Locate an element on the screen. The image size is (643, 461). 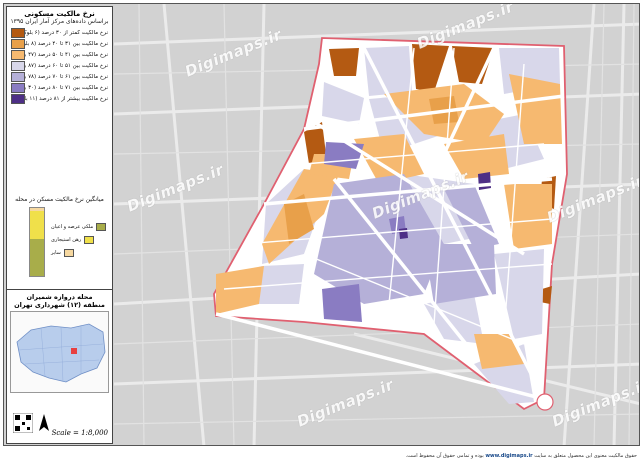
neighborhood-name: محله دروازه شمیران is located at coordinates (59, 297).